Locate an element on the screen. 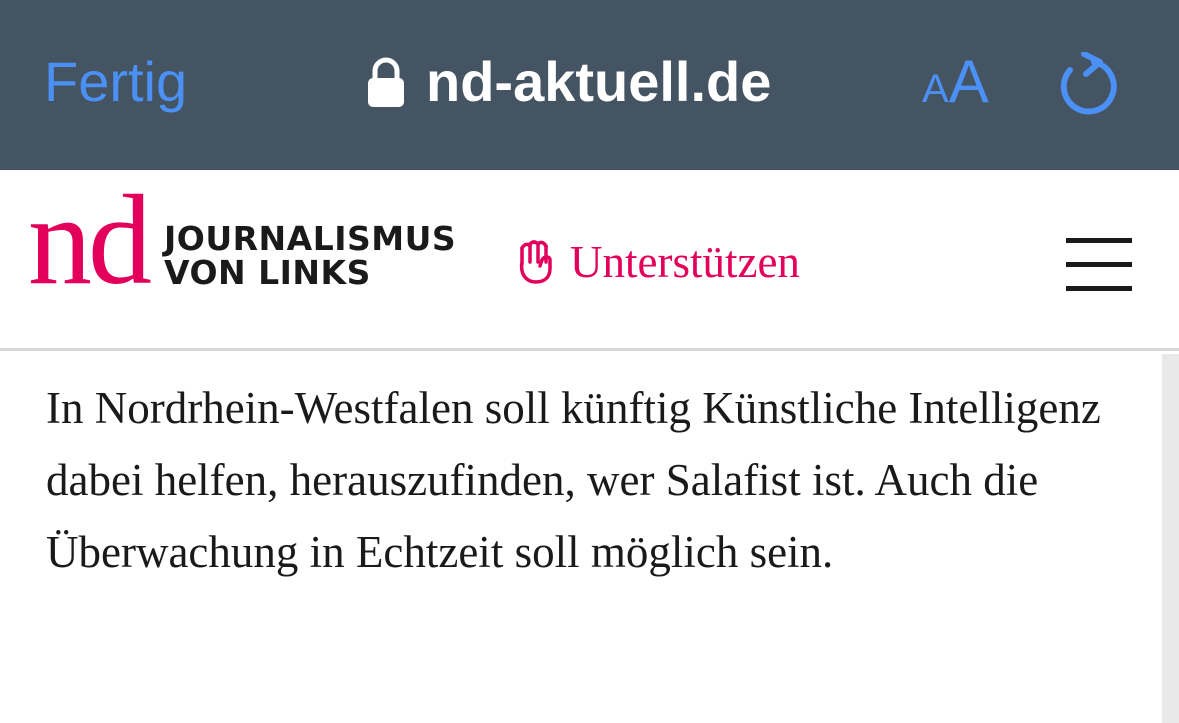 The height and width of the screenshot is (723, 1179). done-button: Fertig is located at coordinates (115, 82).